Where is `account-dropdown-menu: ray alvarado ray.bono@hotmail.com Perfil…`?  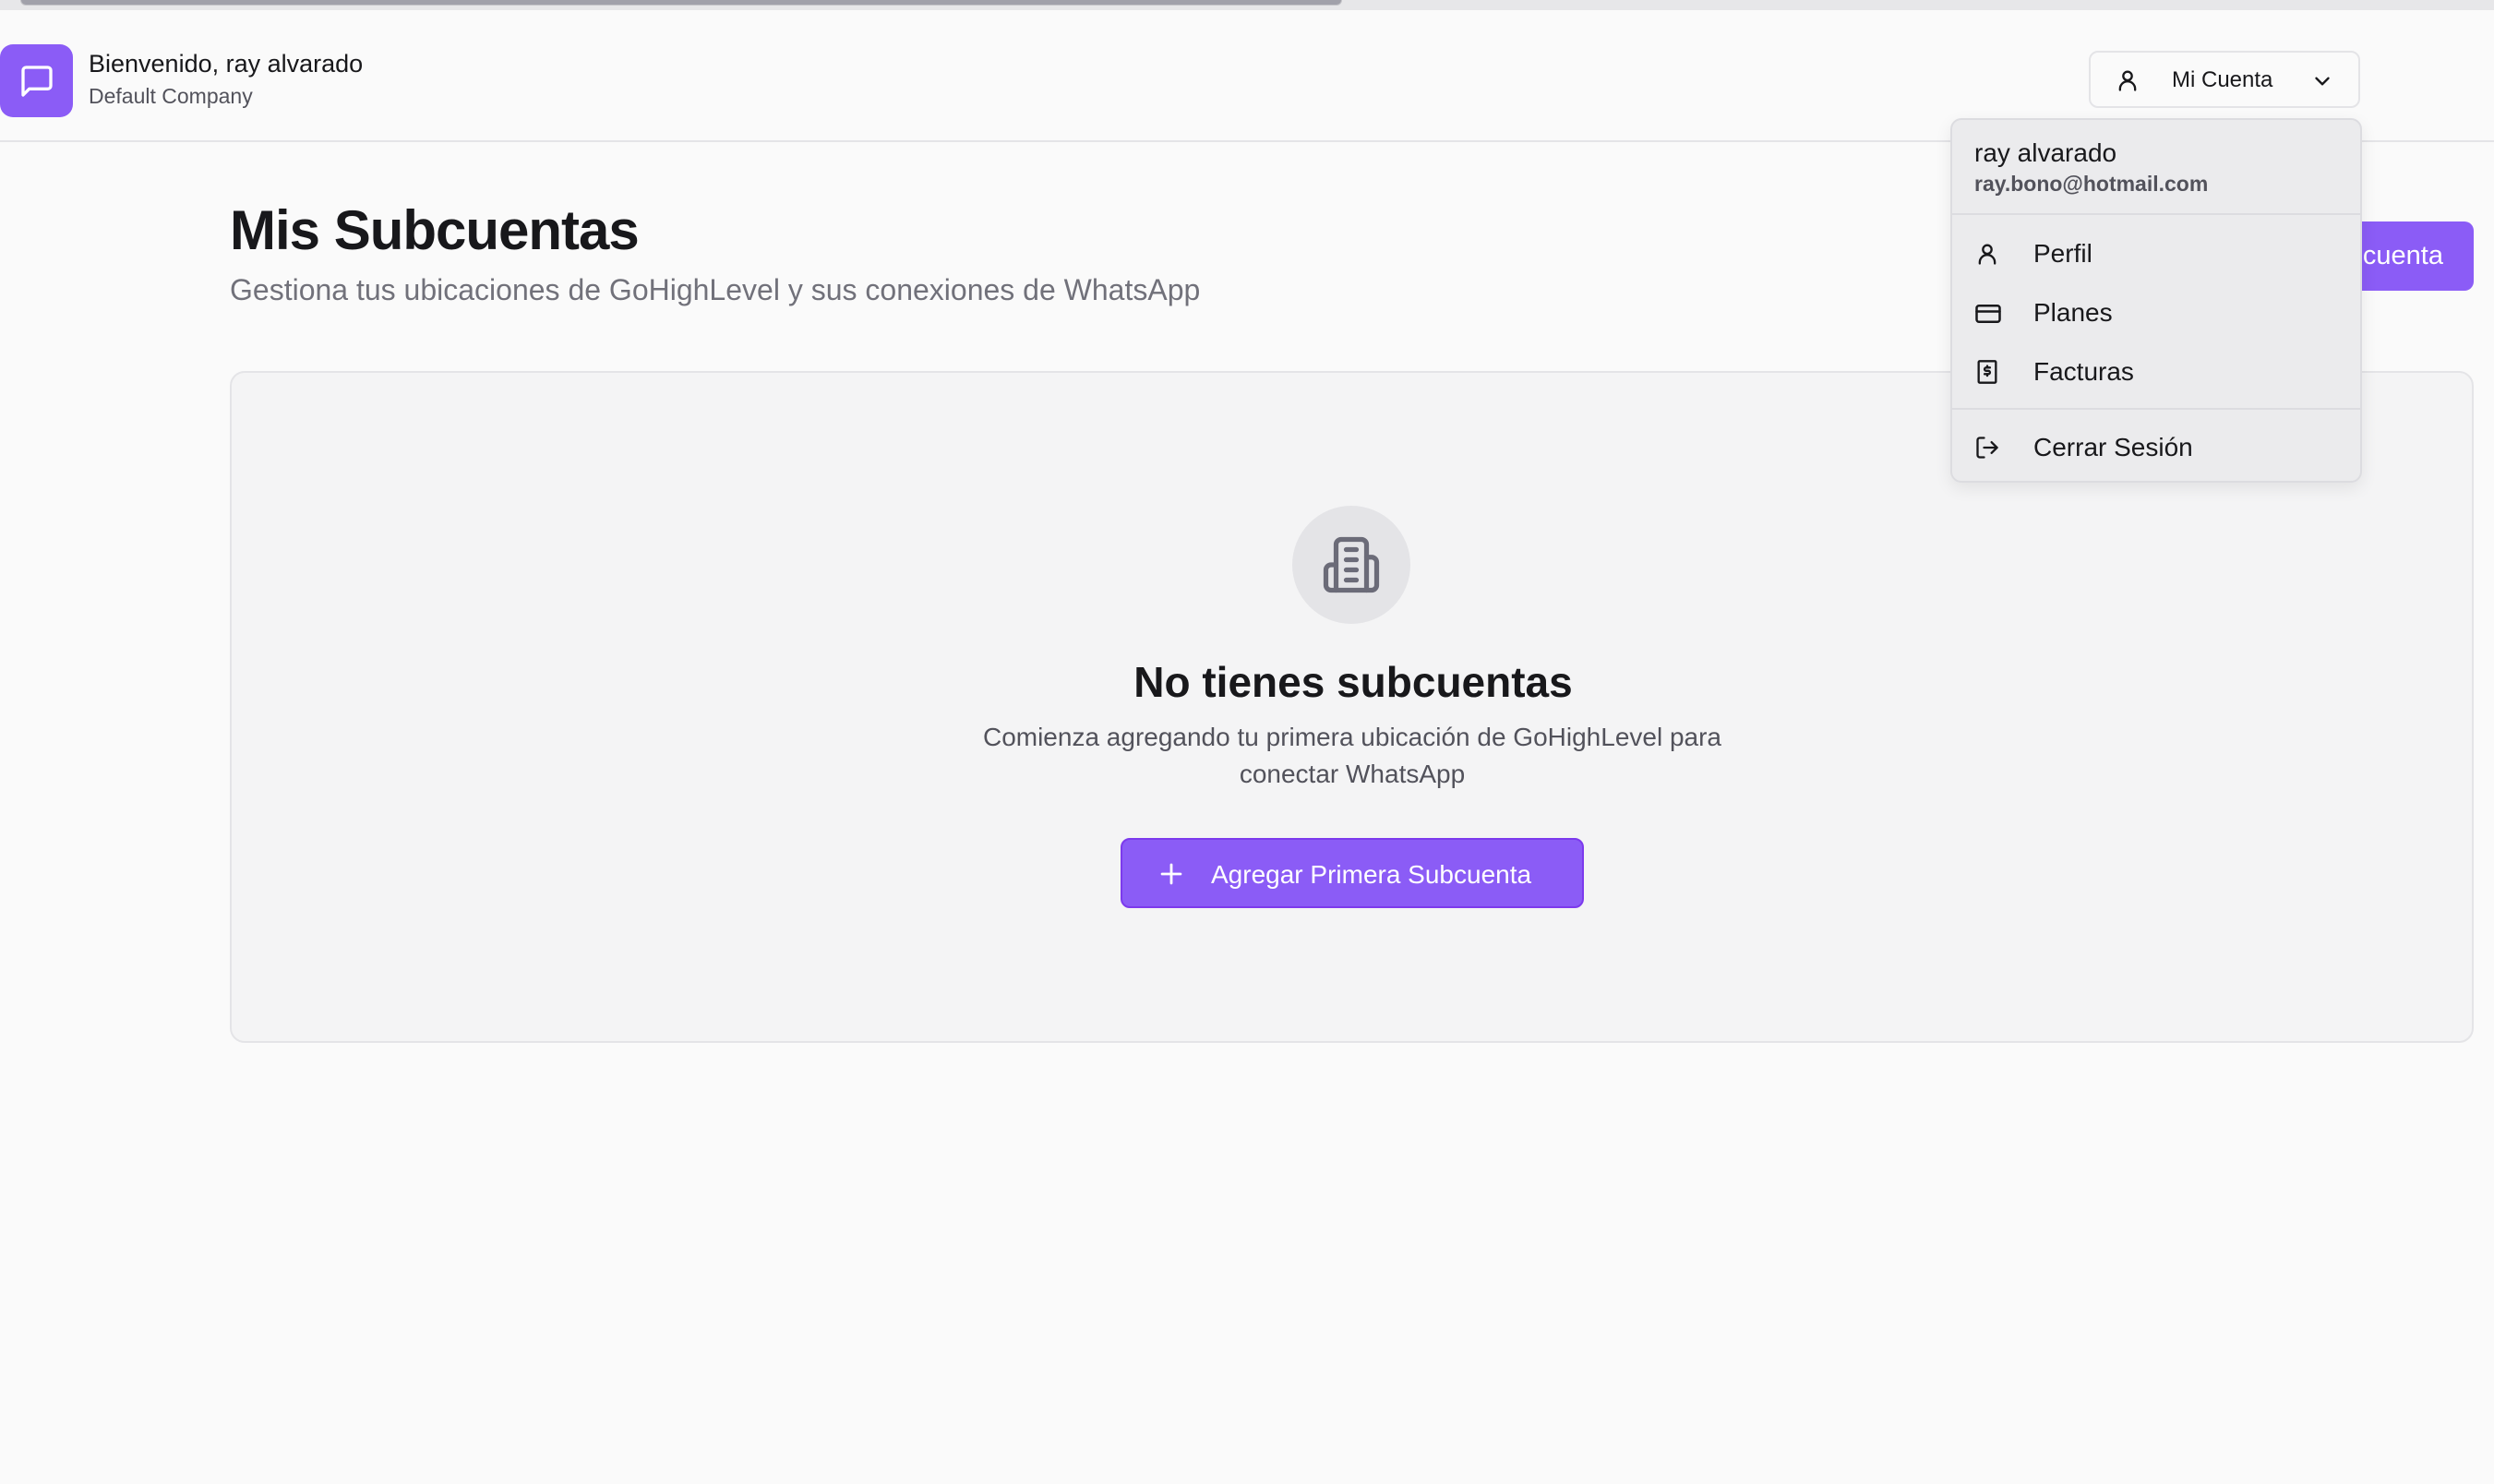 account-dropdown-menu: ray alvarado ray.bono@hotmail.com Perfil… is located at coordinates (2156, 300).